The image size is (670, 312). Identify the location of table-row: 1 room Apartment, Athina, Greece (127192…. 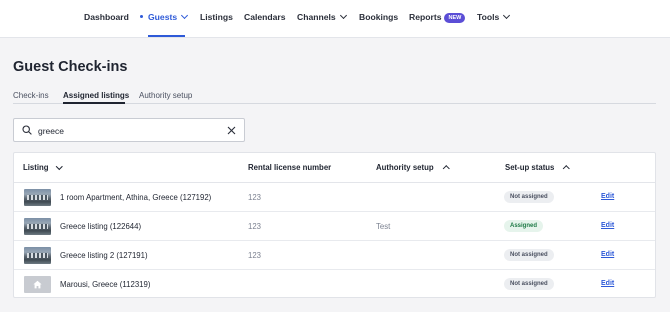
(334, 197).